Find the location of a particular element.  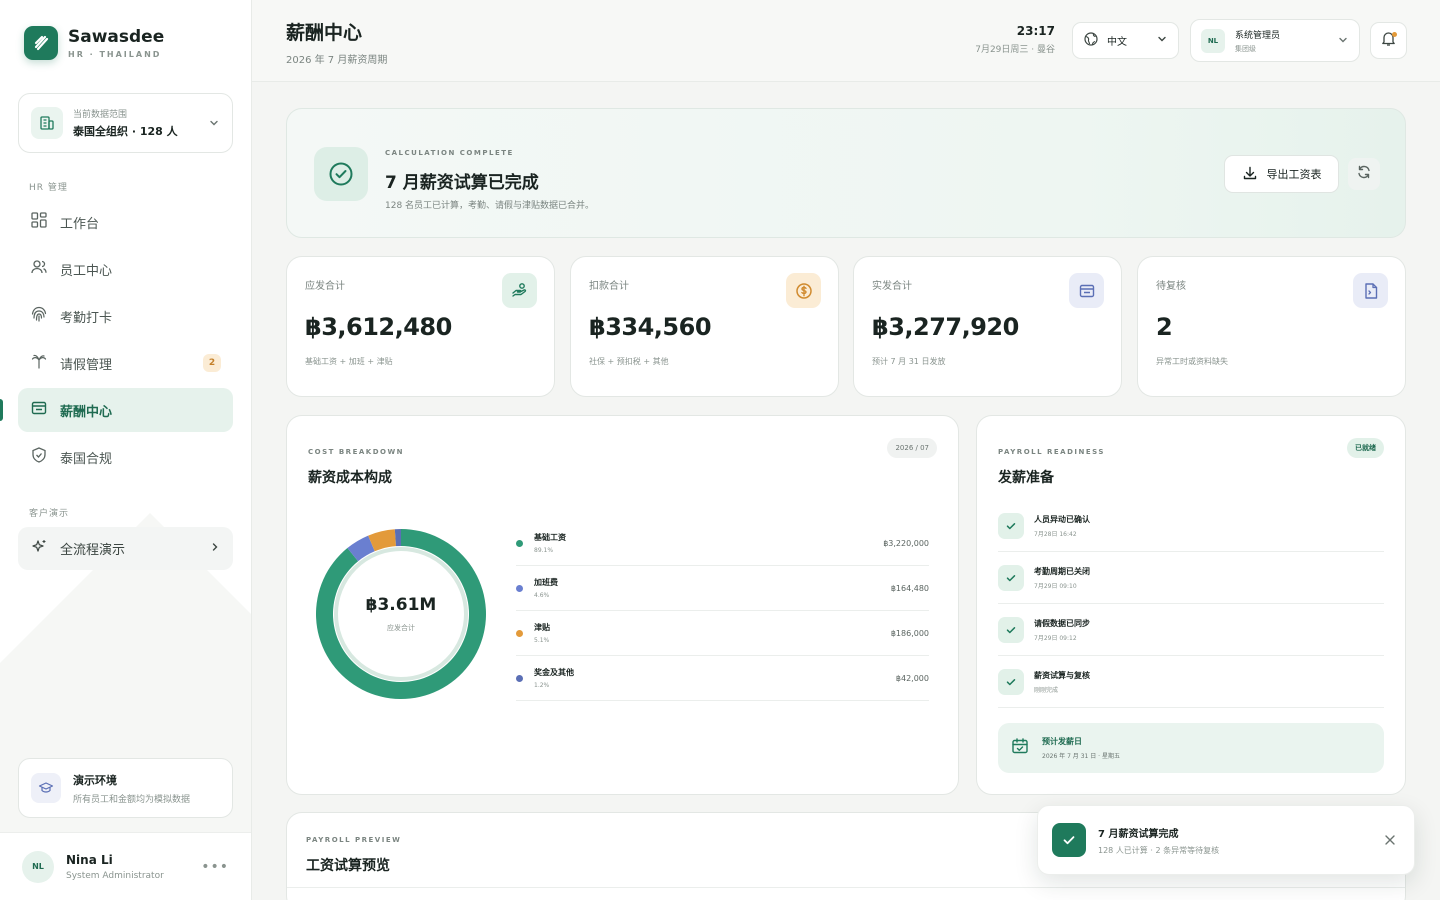

banner-title: 7 月薪资试算已完成 is located at coordinates (462, 183).